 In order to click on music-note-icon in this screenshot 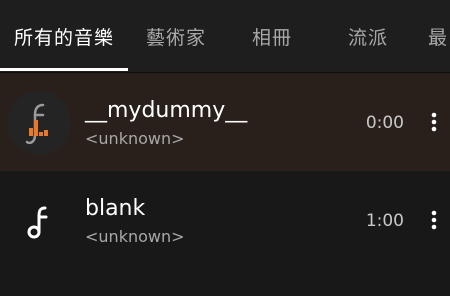, I will do `click(37, 222)`.